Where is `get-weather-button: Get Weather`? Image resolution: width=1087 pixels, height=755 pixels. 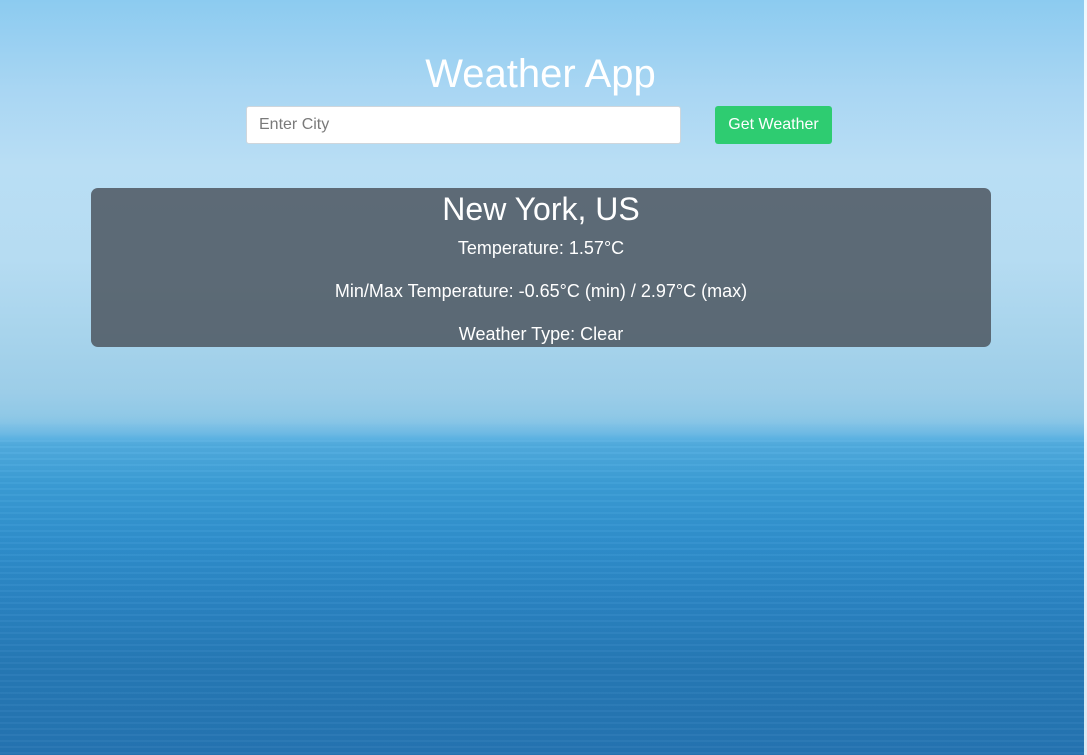
get-weather-button: Get Weather is located at coordinates (773, 125).